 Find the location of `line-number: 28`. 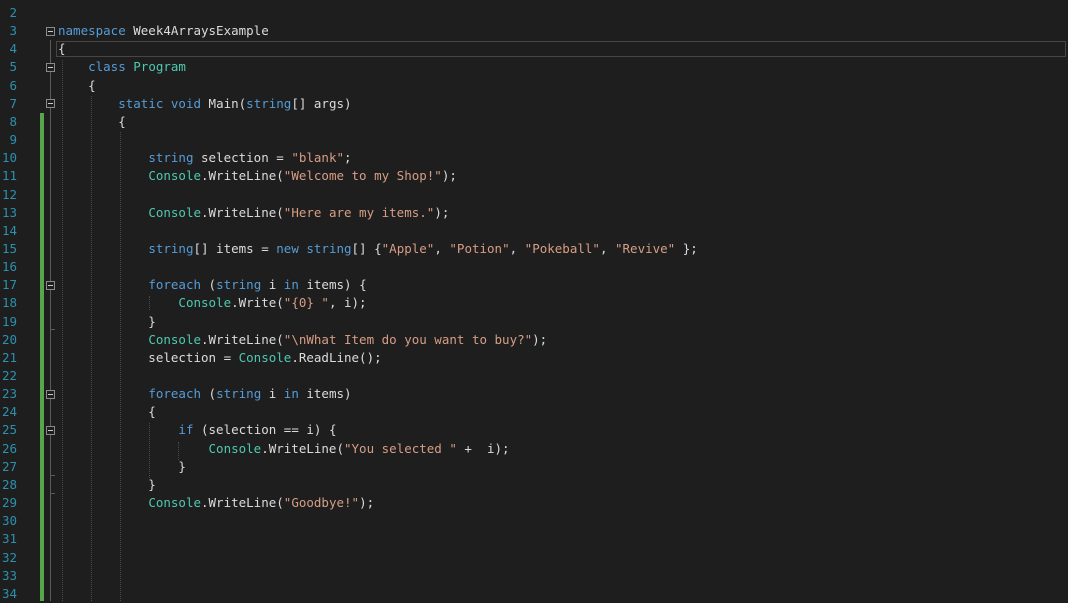

line-number: 28 is located at coordinates (9, 484).